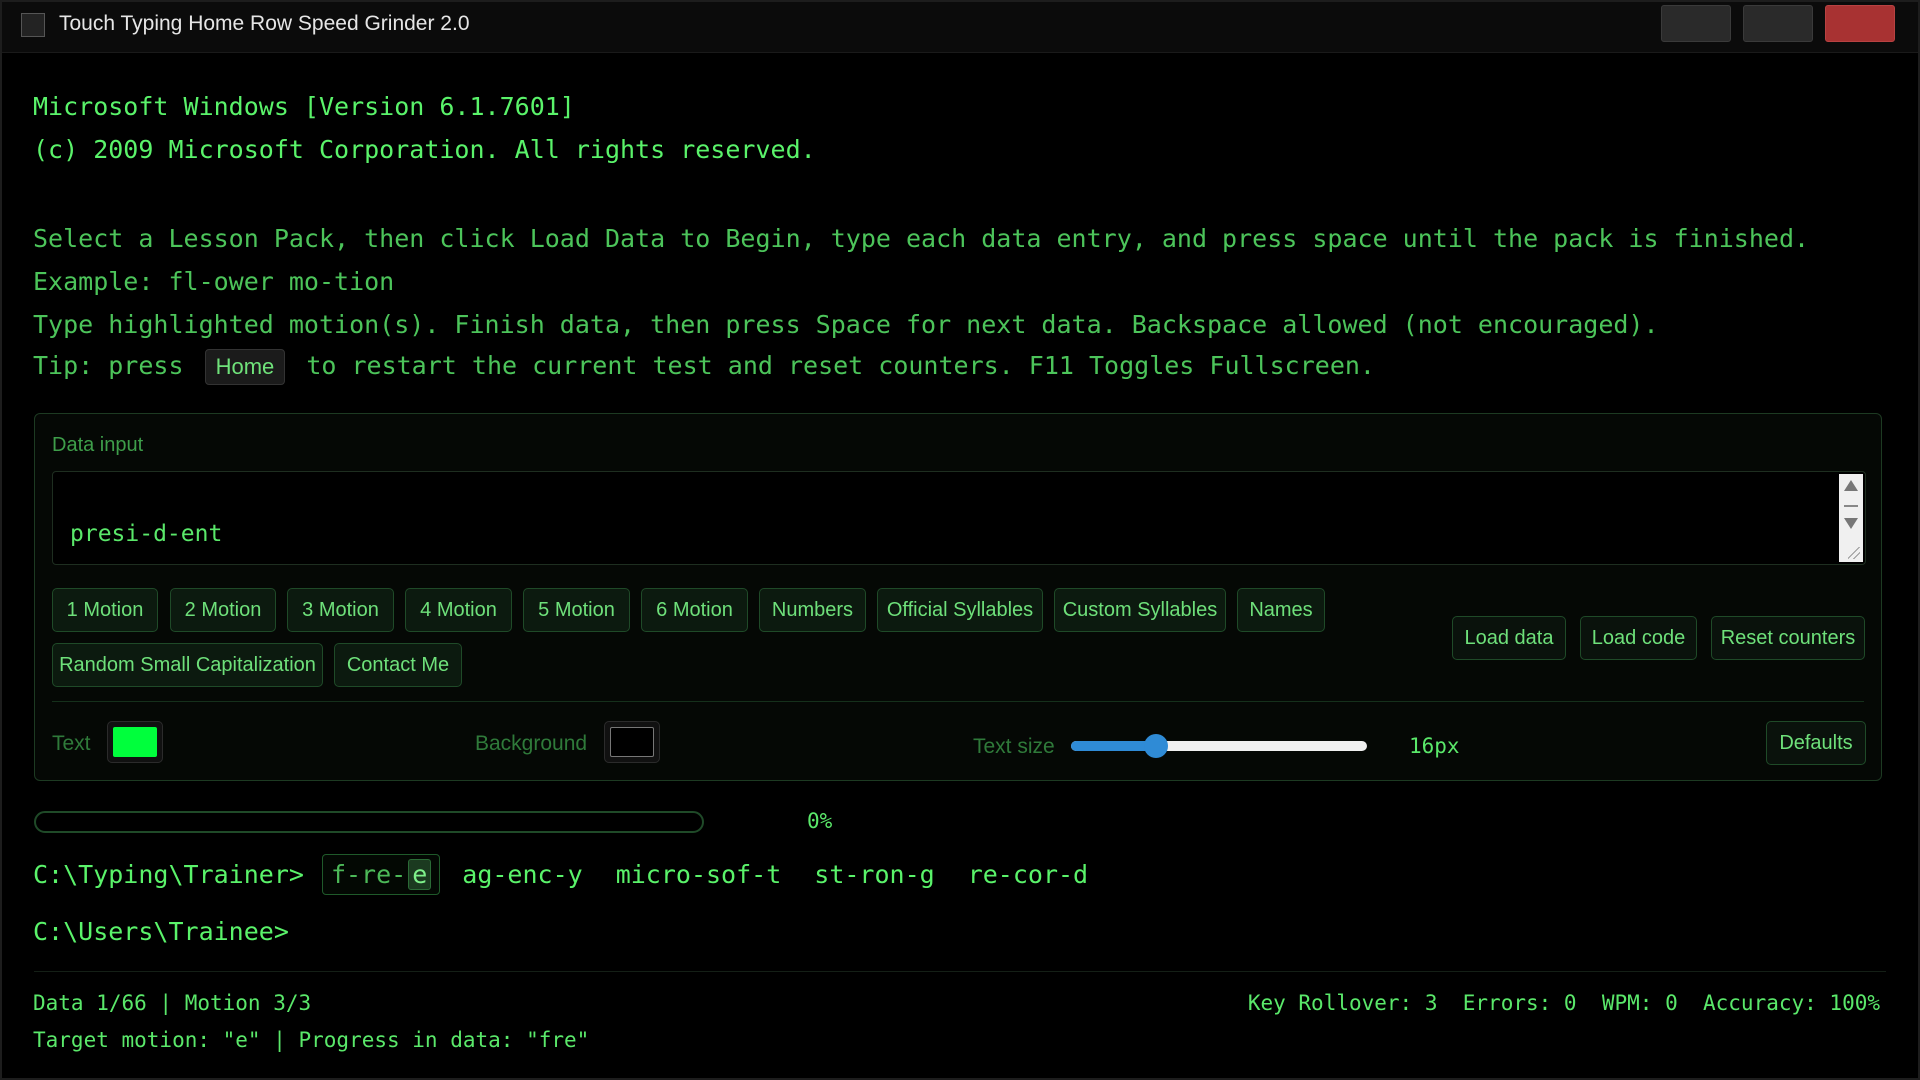  I want to click on tip-prefix: Tip: press, so click(108, 365).